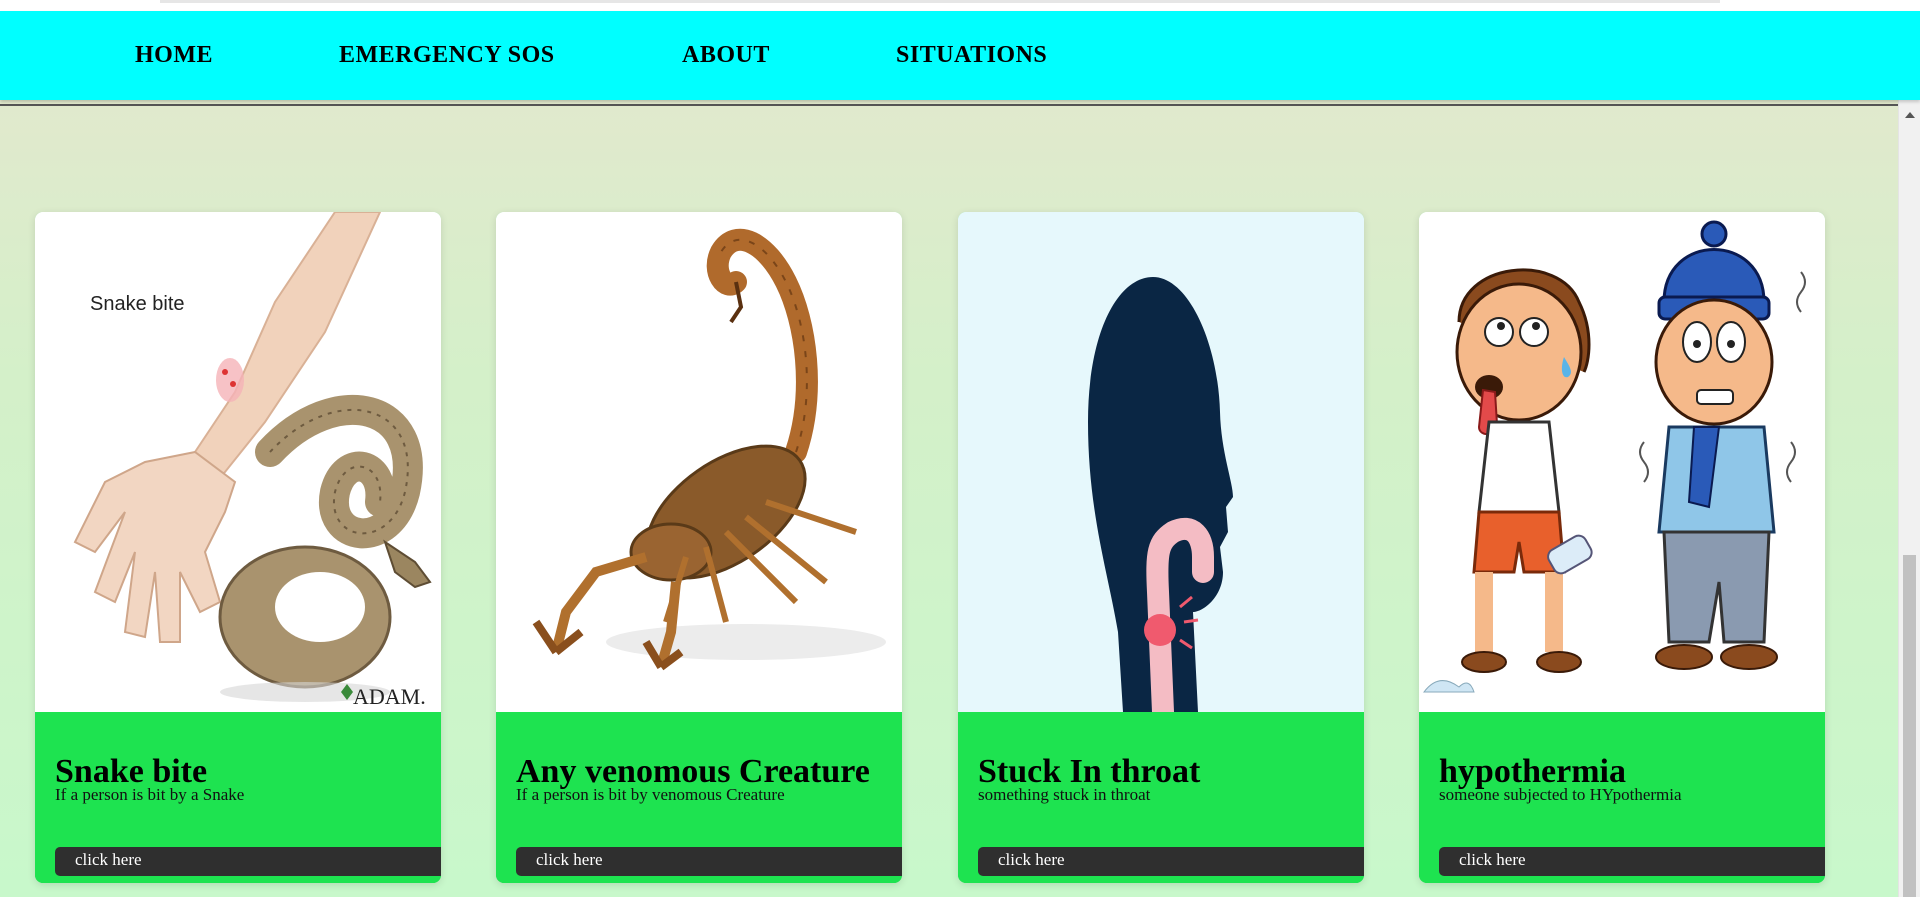 The width and height of the screenshot is (1920, 897). I want to click on snake-bite-image: Snake bite ADAM., so click(238, 462).